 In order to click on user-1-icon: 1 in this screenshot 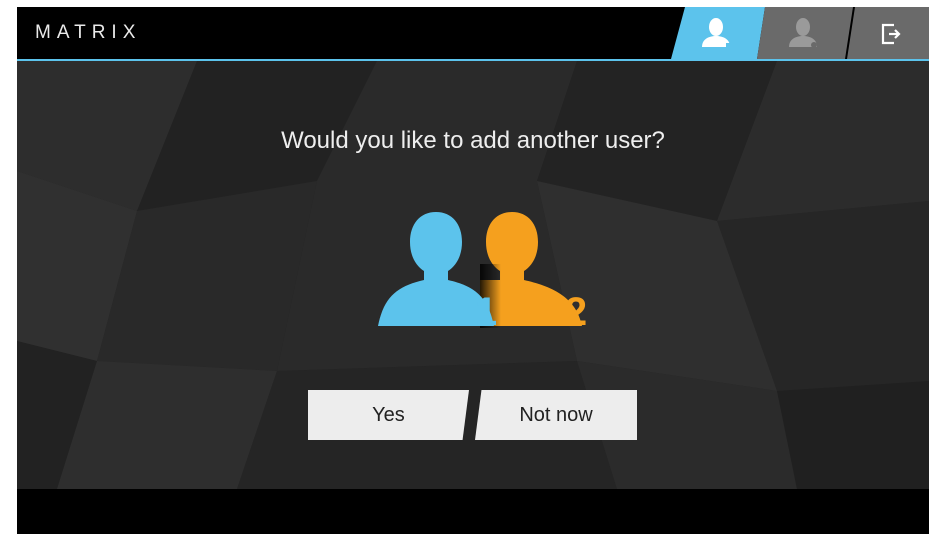, I will do `click(437, 272)`.